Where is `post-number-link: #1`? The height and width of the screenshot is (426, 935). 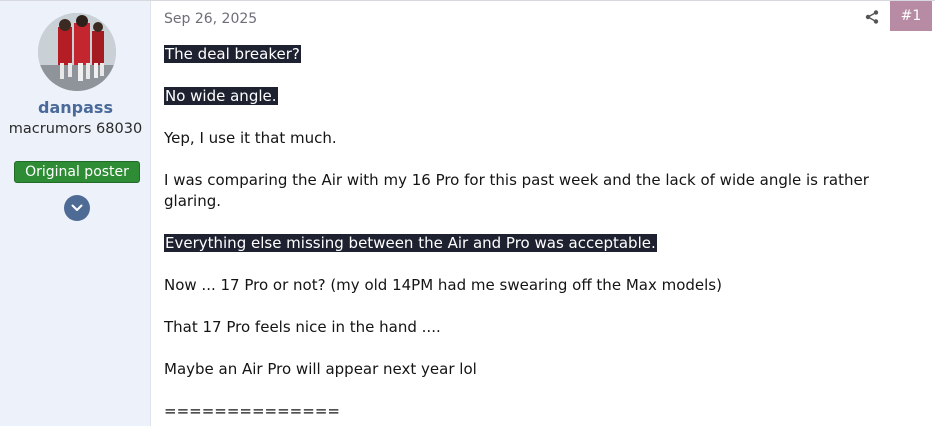
post-number-link: #1 is located at coordinates (911, 16).